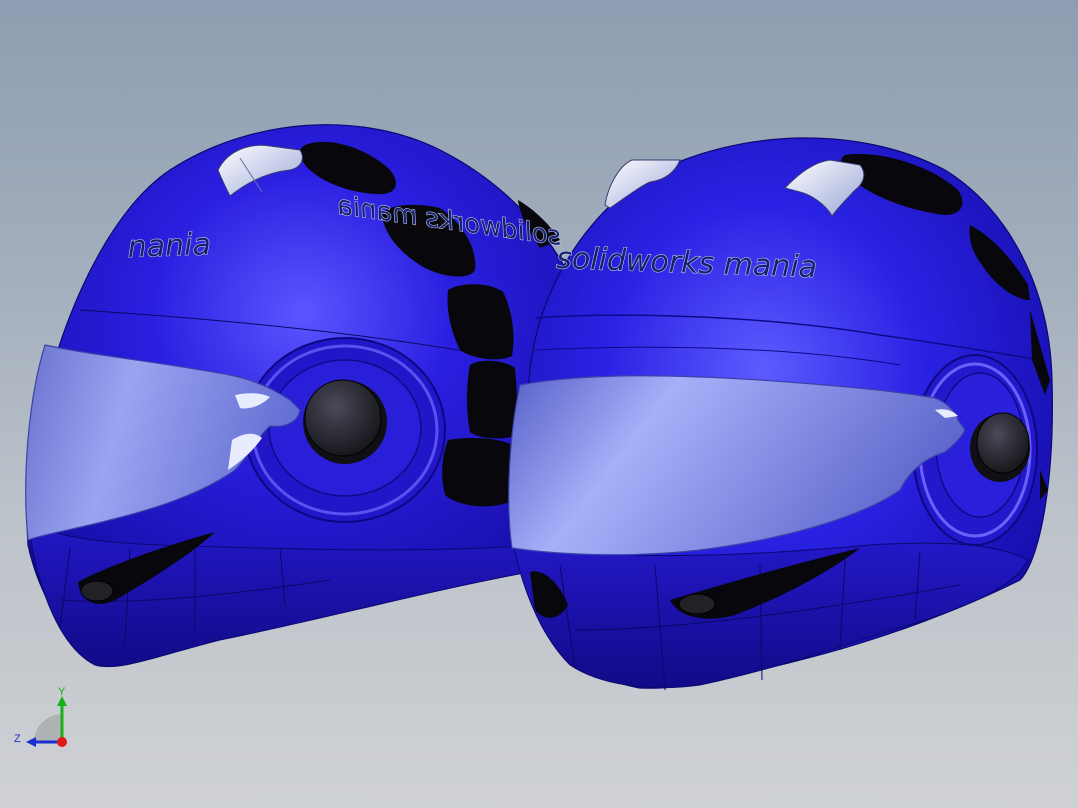  Describe the element at coordinates (169, 246) in the screenshot. I see `decal-text: nania` at that location.